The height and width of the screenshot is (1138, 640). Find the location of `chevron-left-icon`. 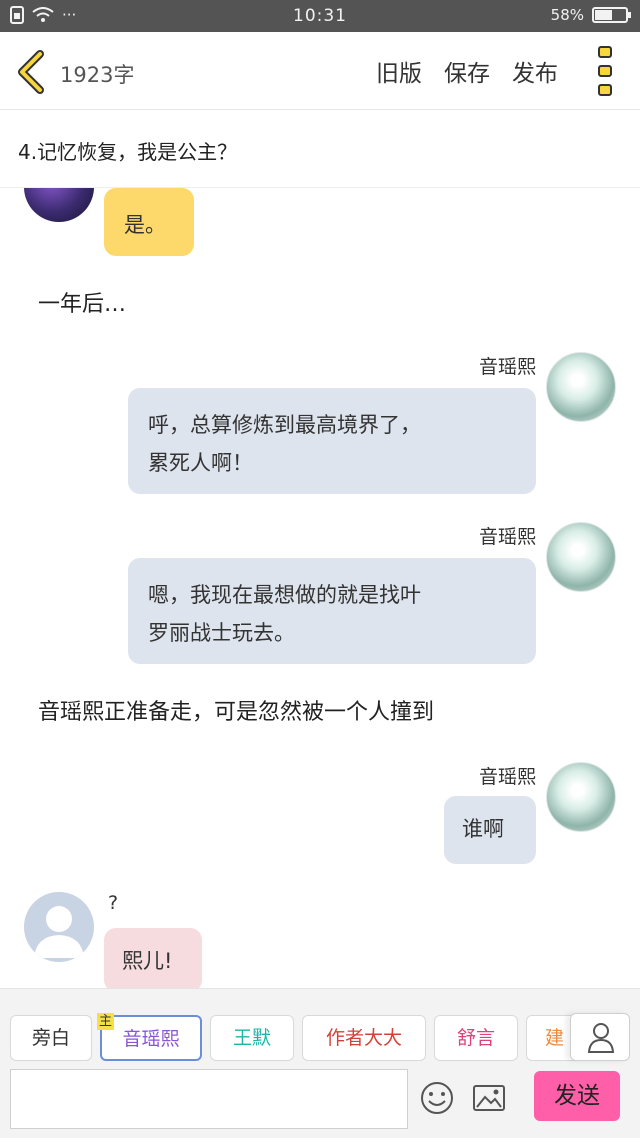

chevron-left-icon is located at coordinates (31, 72).